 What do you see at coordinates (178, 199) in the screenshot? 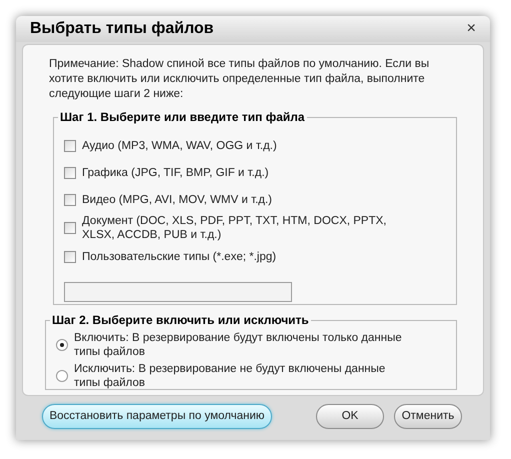
I see `checkbox-label: Видео (MPG, AVI, MOV, WMV и т.д.)` at bounding box center [178, 199].